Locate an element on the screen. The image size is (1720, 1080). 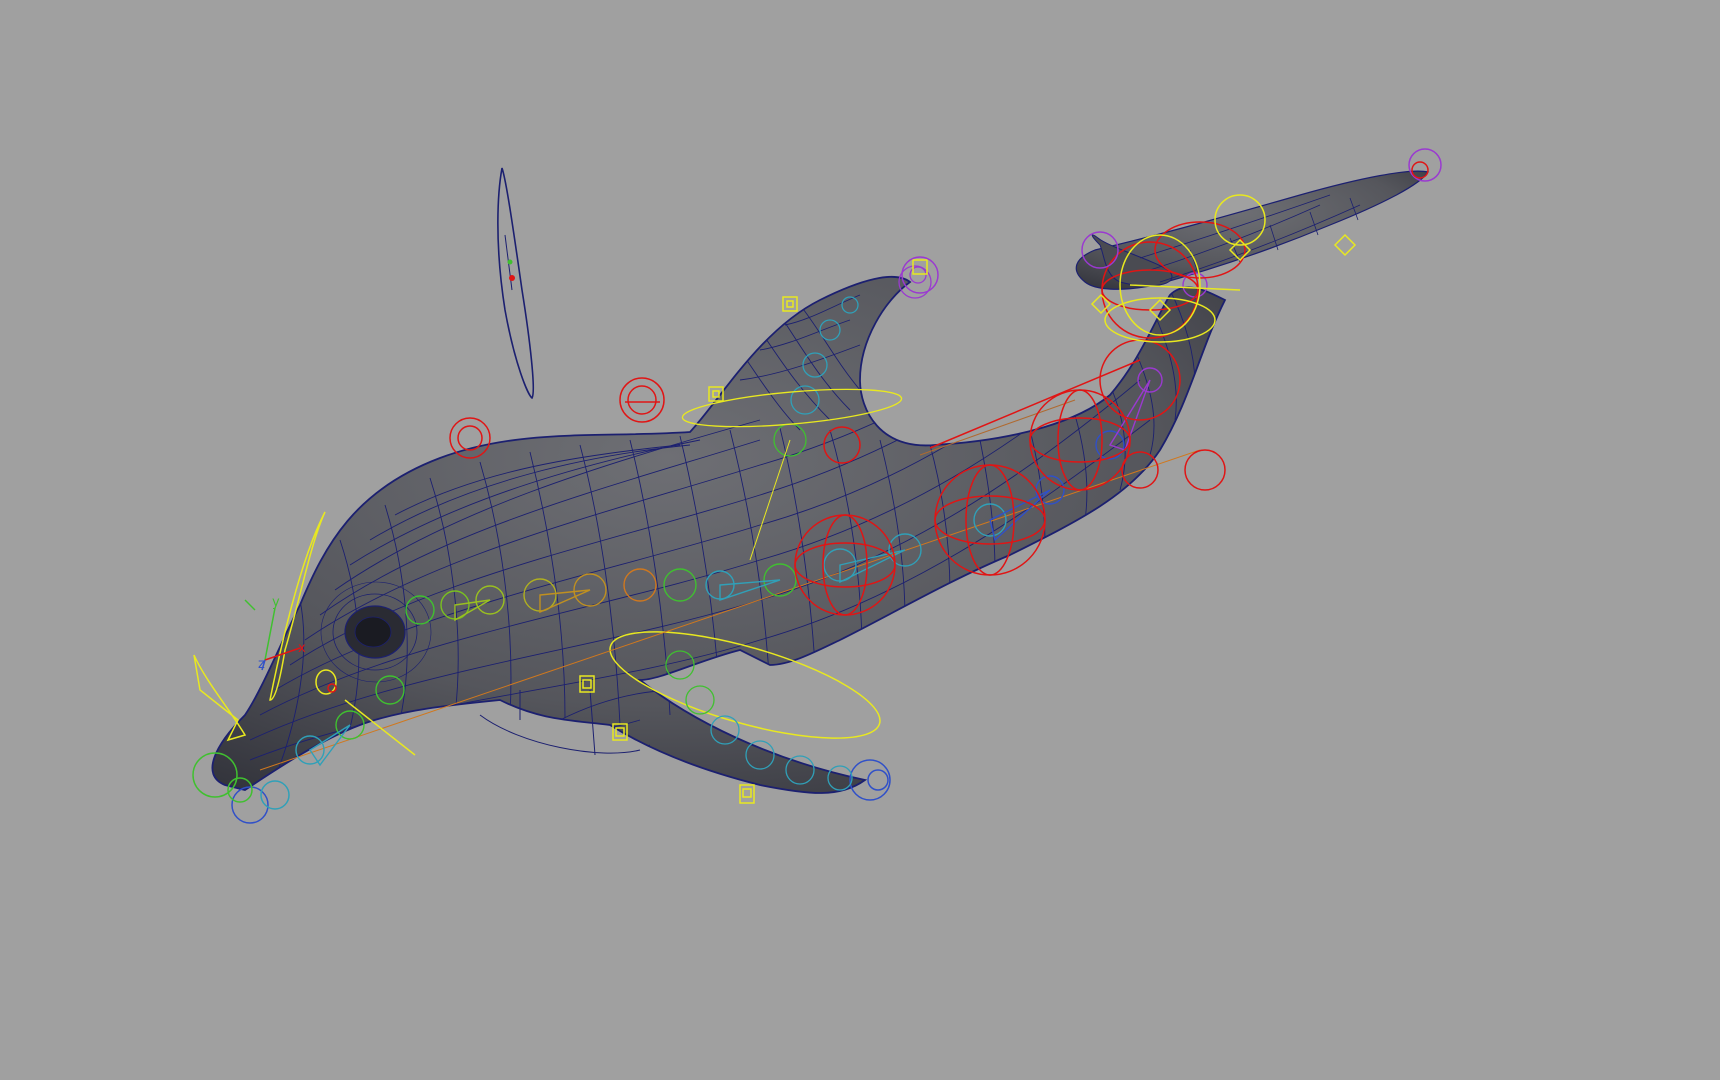
axis-label-z: z is located at coordinates (261, 664).